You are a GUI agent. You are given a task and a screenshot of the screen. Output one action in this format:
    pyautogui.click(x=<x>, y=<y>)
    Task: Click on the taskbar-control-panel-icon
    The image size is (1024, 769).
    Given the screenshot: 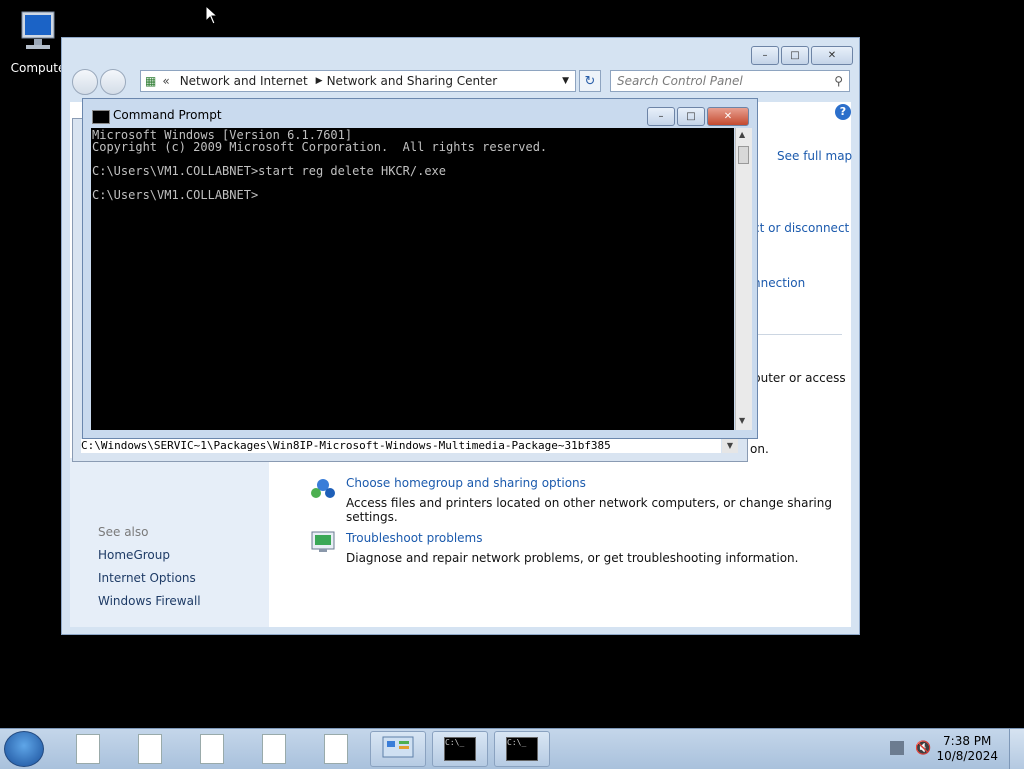 What is the action you would take?
    pyautogui.click(x=398, y=749)
    